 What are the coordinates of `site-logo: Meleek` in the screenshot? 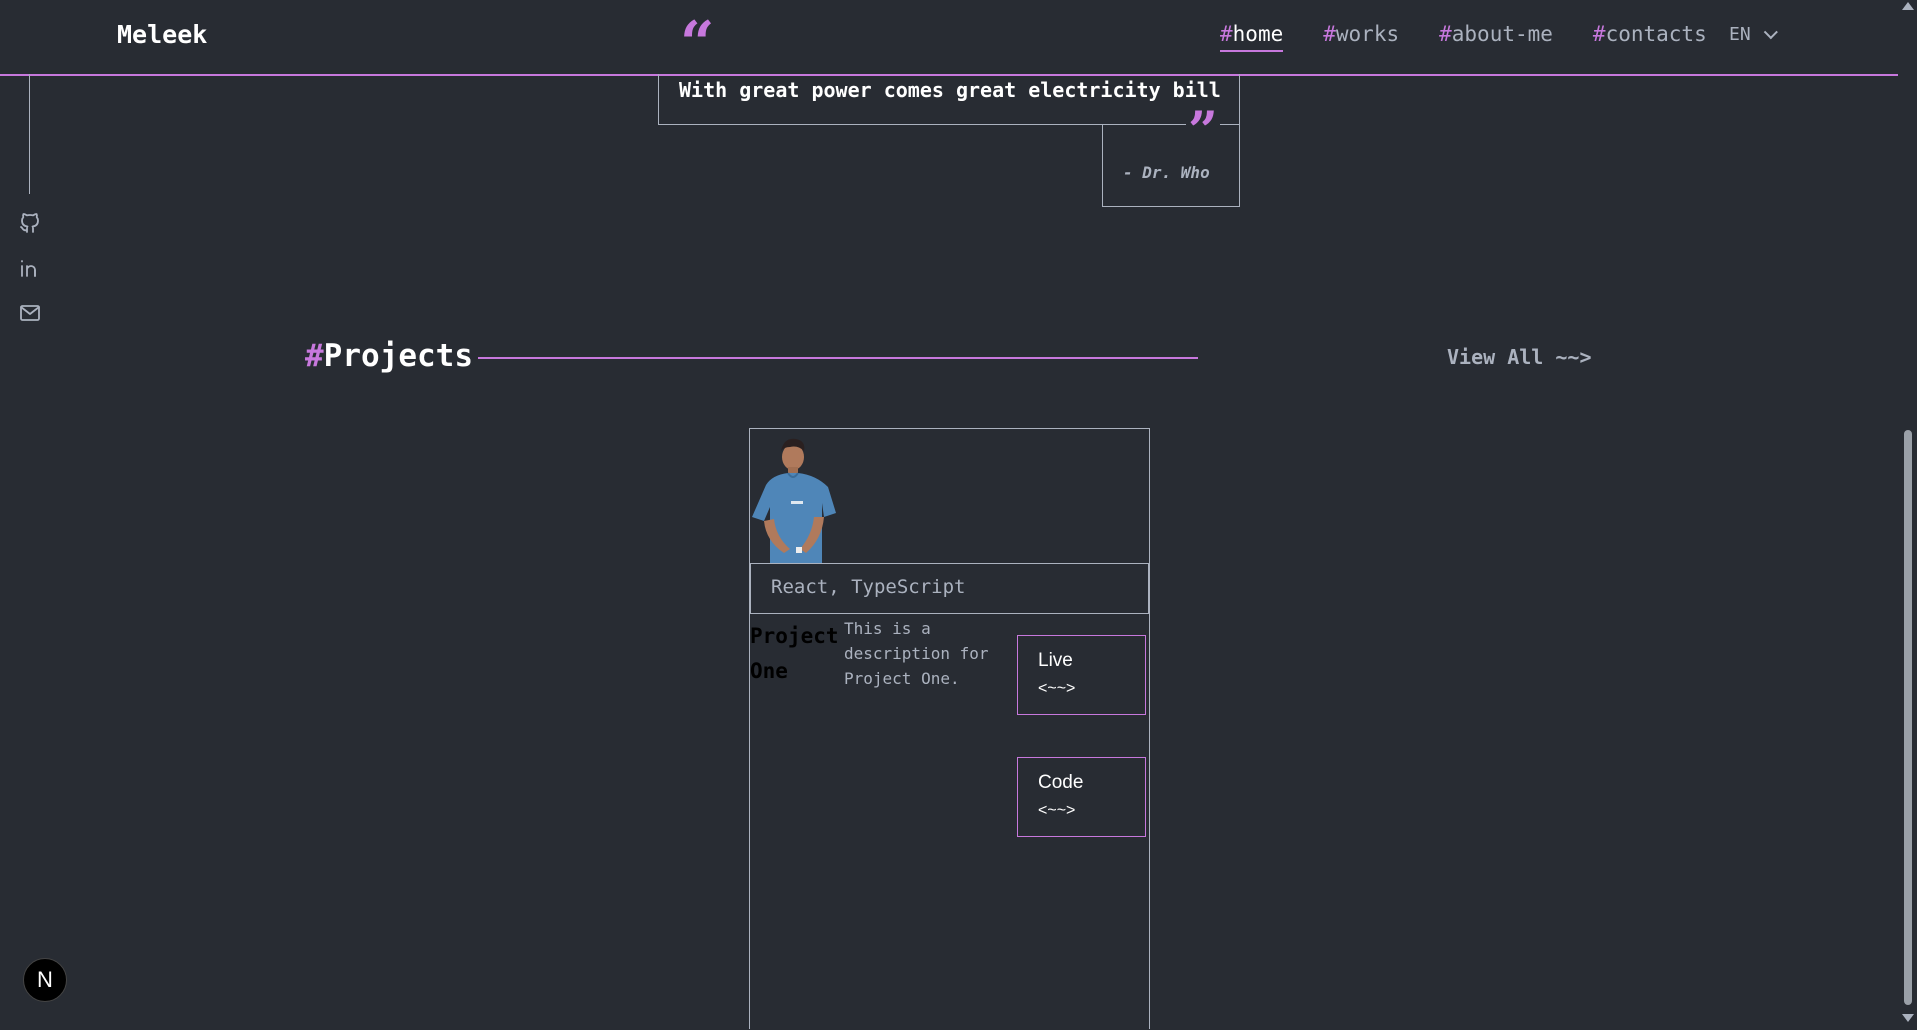 It's located at (162, 34).